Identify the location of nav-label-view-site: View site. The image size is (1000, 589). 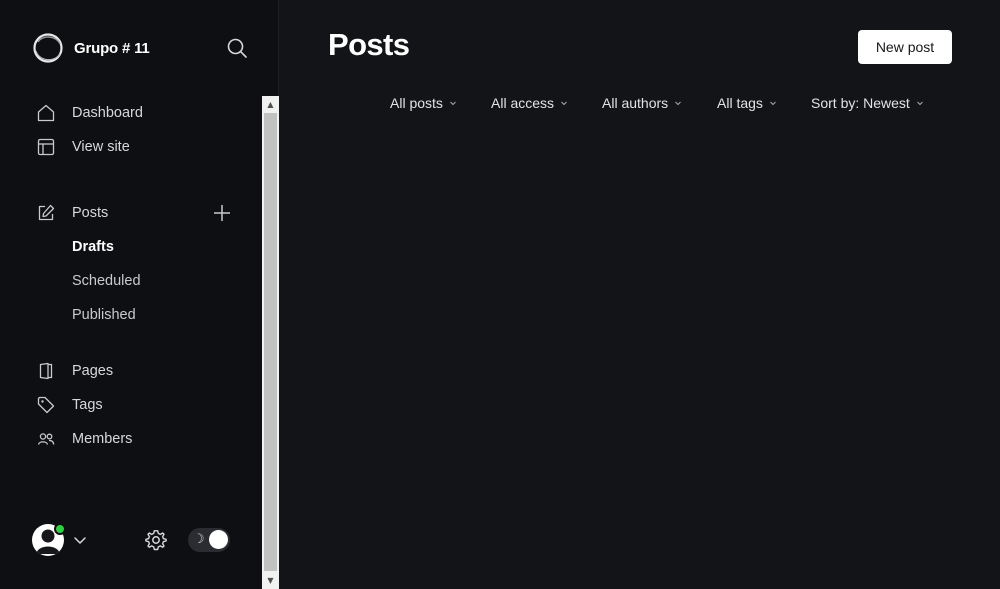
(101, 147).